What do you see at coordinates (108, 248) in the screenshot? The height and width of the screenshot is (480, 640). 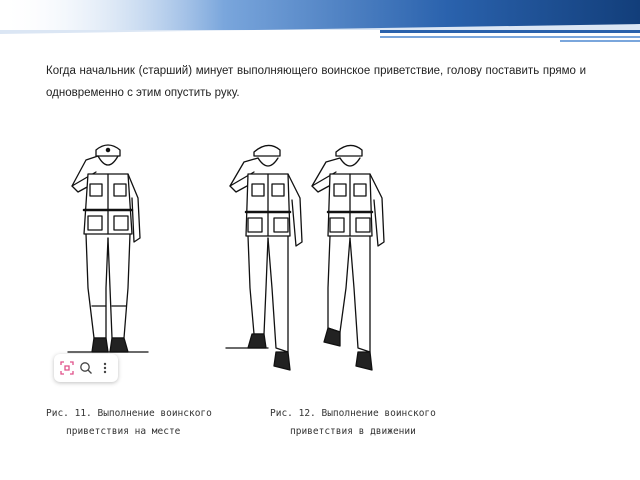 I see `soldier-standing-figure` at bounding box center [108, 248].